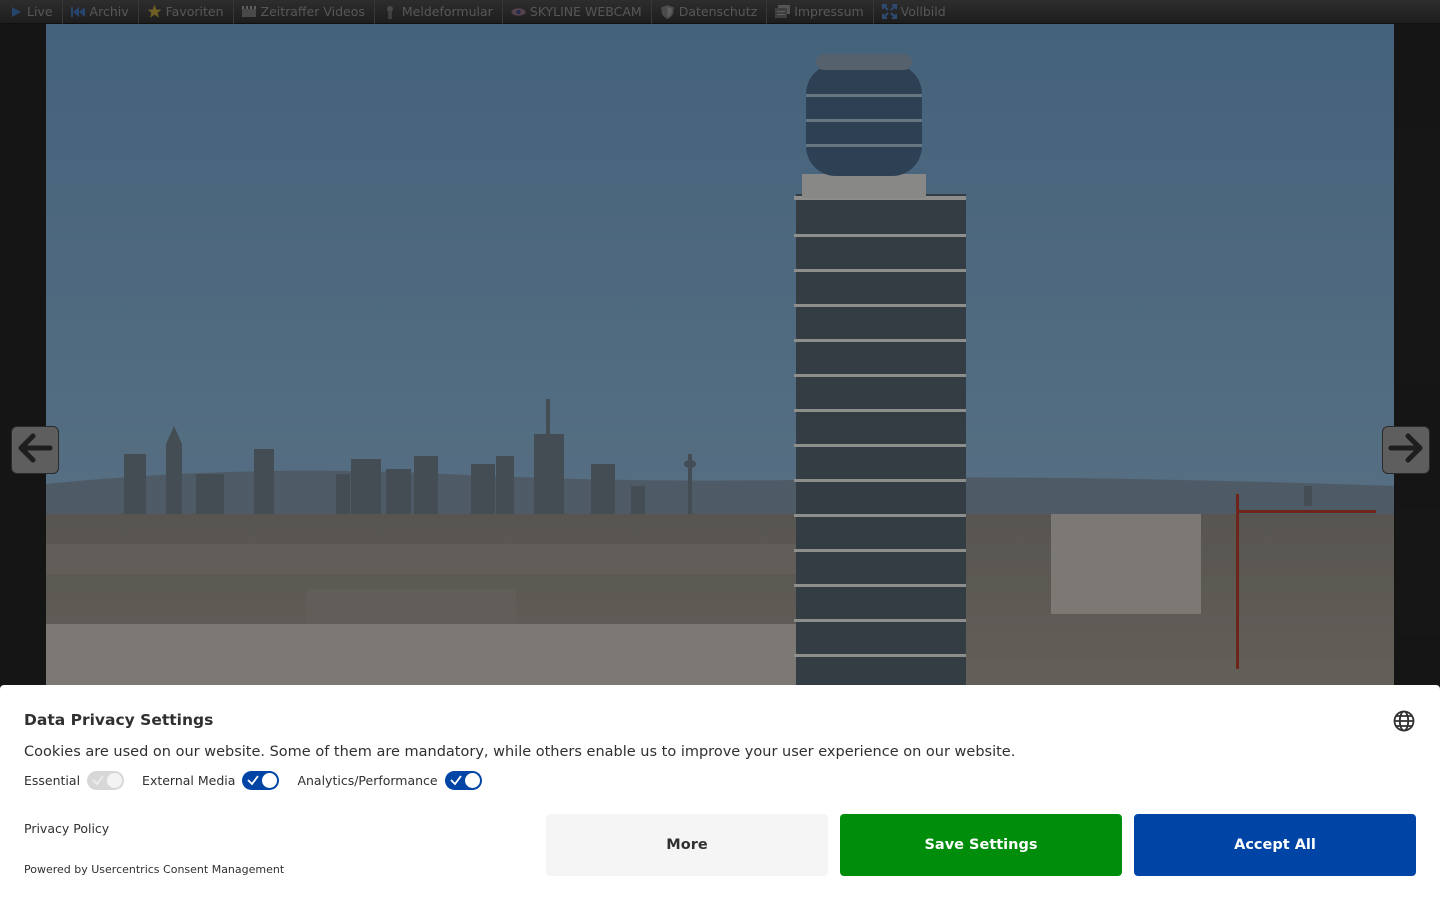  I want to click on nav-item-label: Impressum, so click(829, 11).